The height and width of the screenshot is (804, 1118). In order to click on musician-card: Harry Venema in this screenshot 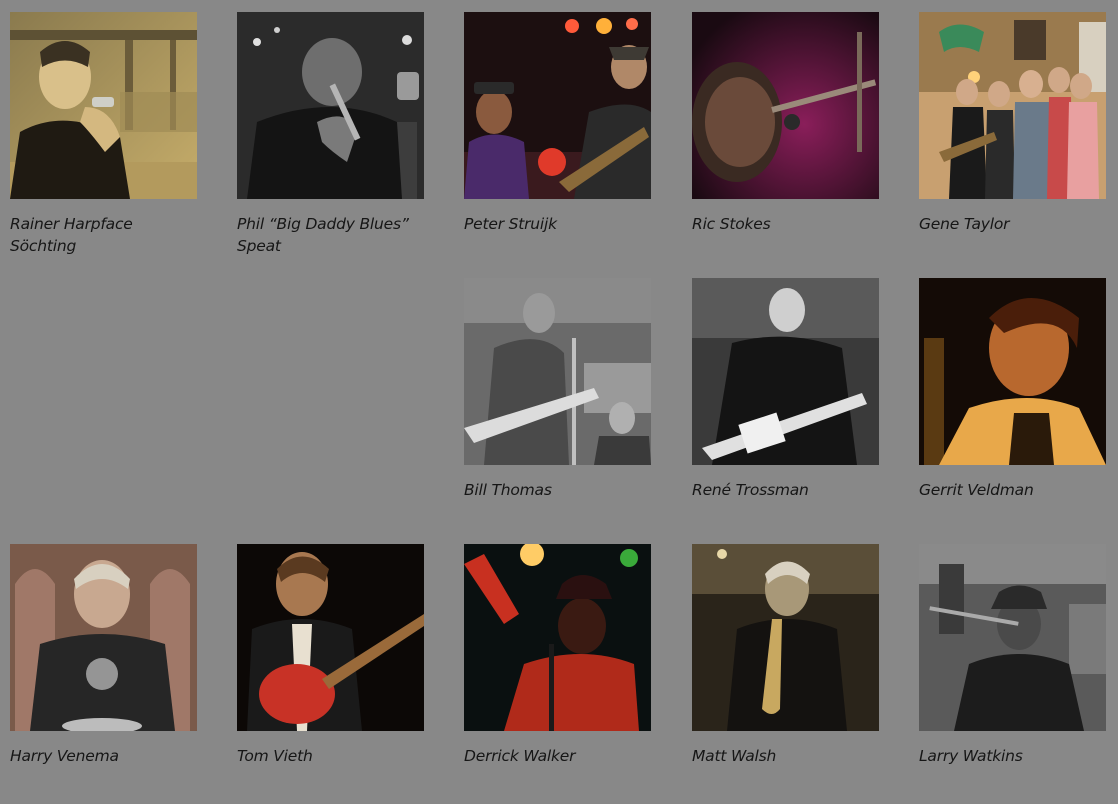, I will do `click(104, 655)`.